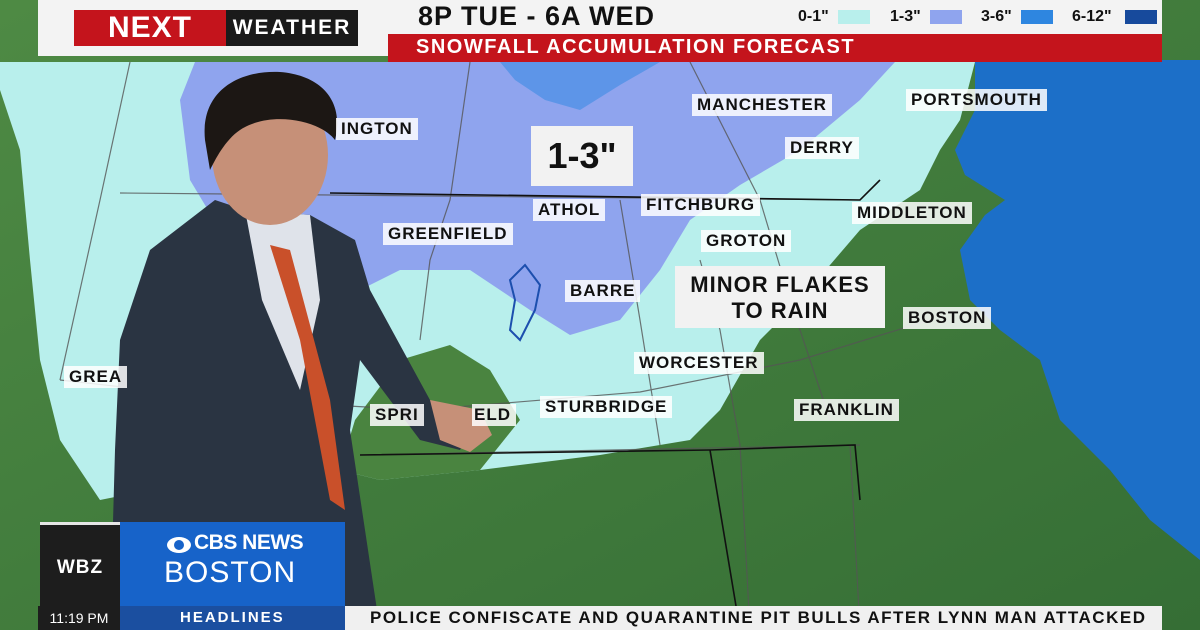  What do you see at coordinates (636, 47) in the screenshot?
I see `forecast-subtitle: SNOWFALL ACCUMULATION FORECAST` at bounding box center [636, 47].